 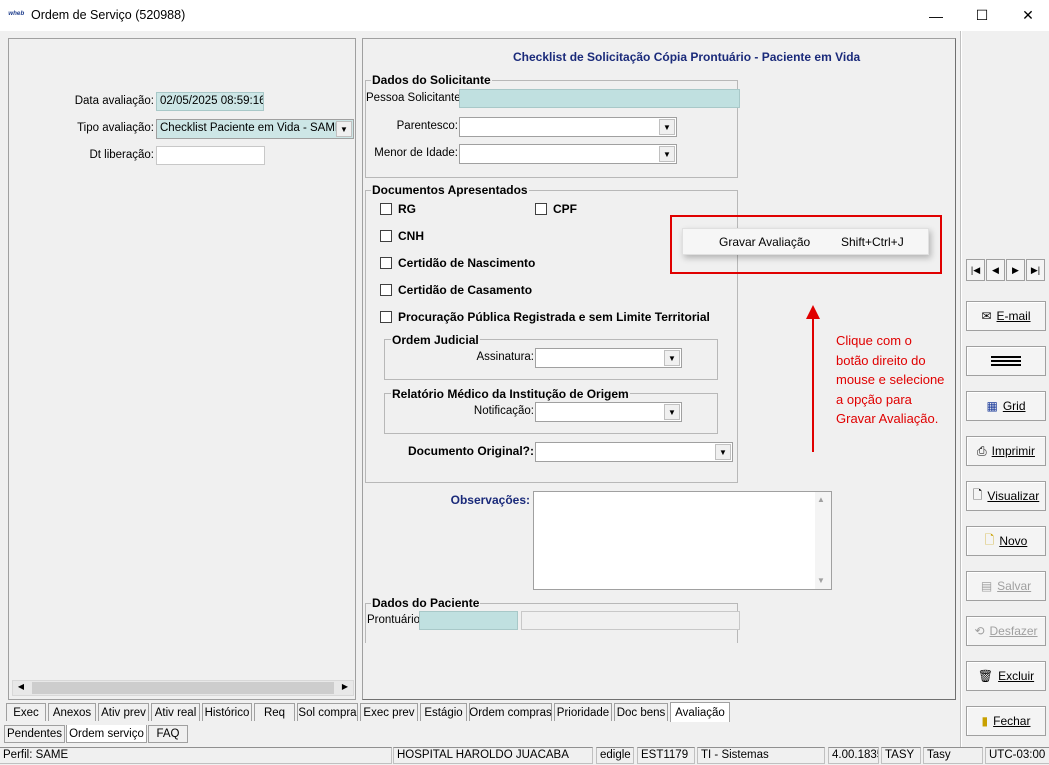 What do you see at coordinates (813, 312) in the screenshot?
I see `arrow-up-icon` at bounding box center [813, 312].